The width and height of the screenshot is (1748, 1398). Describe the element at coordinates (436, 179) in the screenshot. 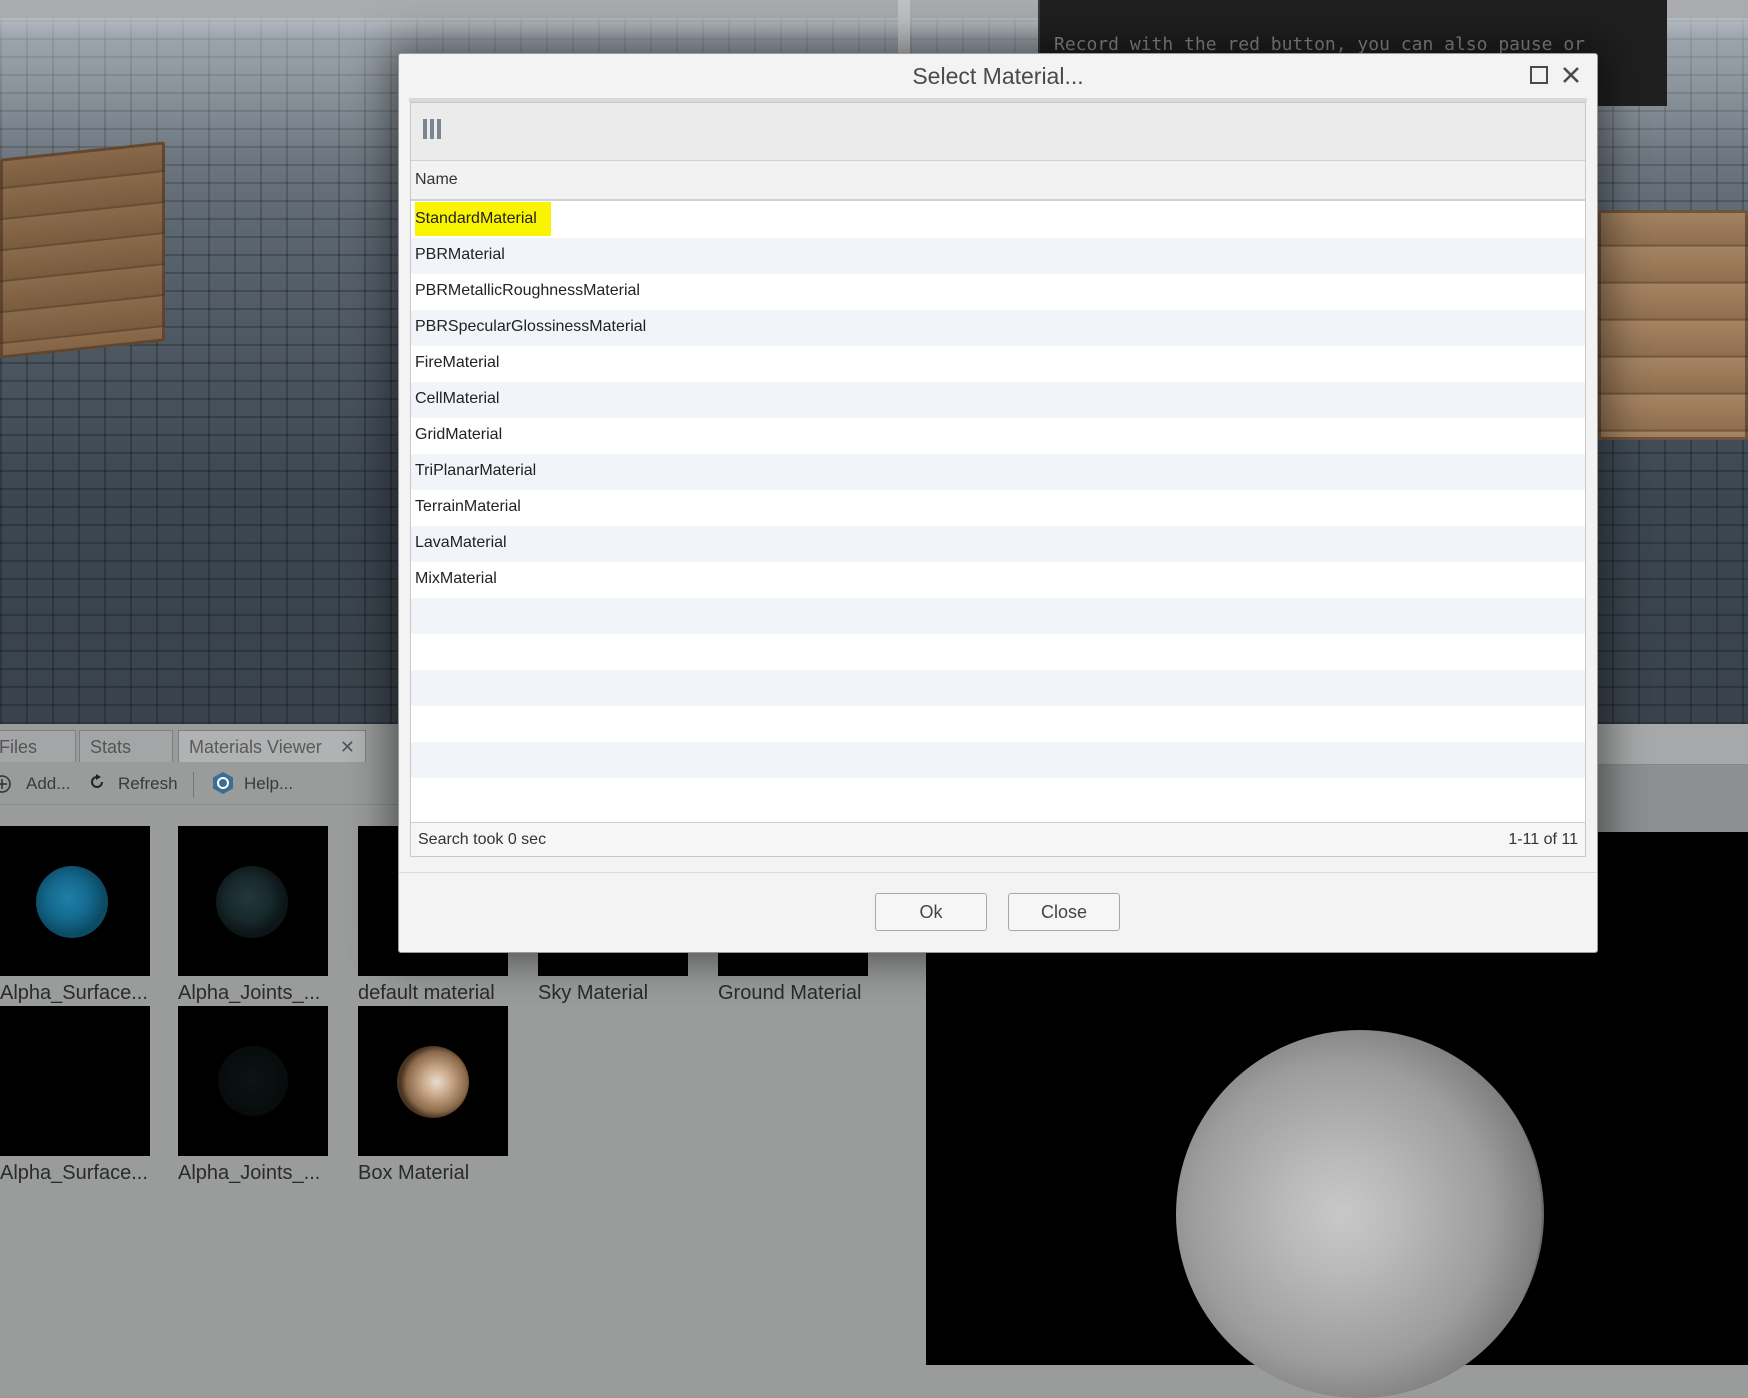

I see `column-header-label: Name` at that location.